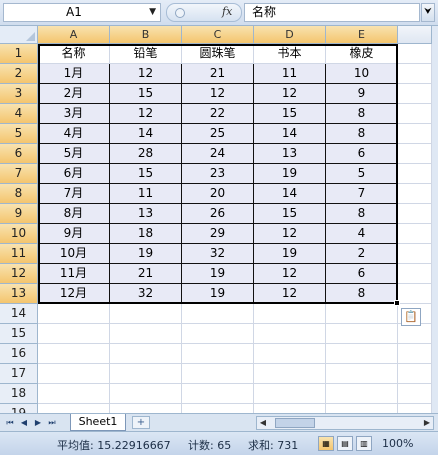 The image size is (438, 455). What do you see at coordinates (362, 94) in the screenshot?
I see `table-cell: 9` at bounding box center [362, 94].